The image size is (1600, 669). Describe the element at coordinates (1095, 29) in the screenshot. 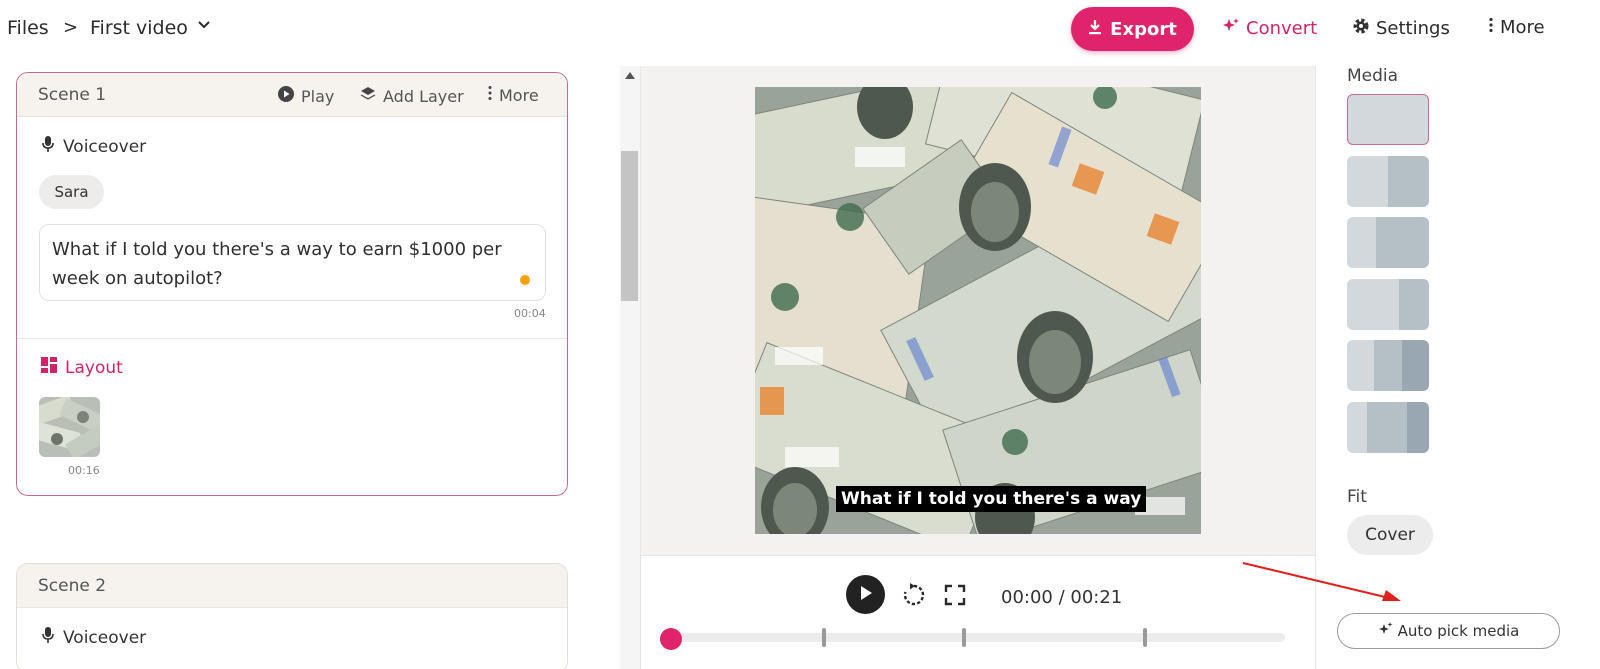

I see `download-icon` at that location.